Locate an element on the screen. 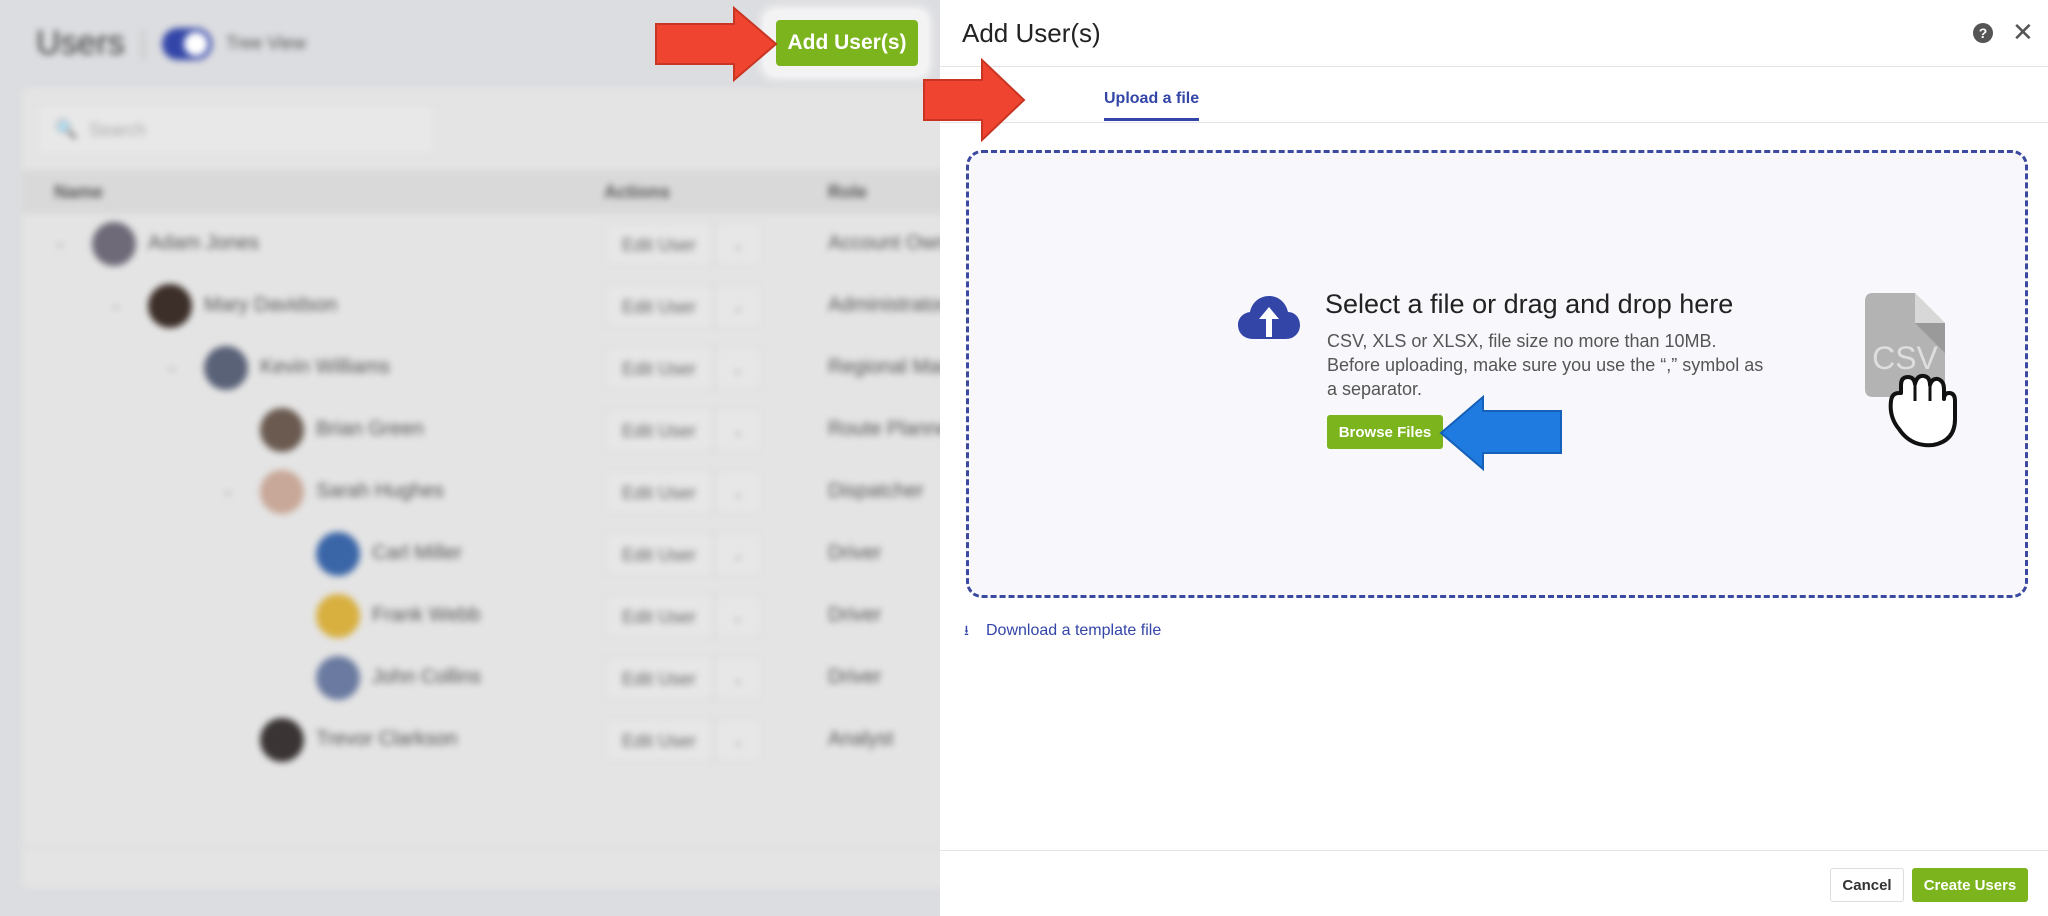 The width and height of the screenshot is (2048, 916). hand-cursor-icon is located at coordinates (1922, 410).